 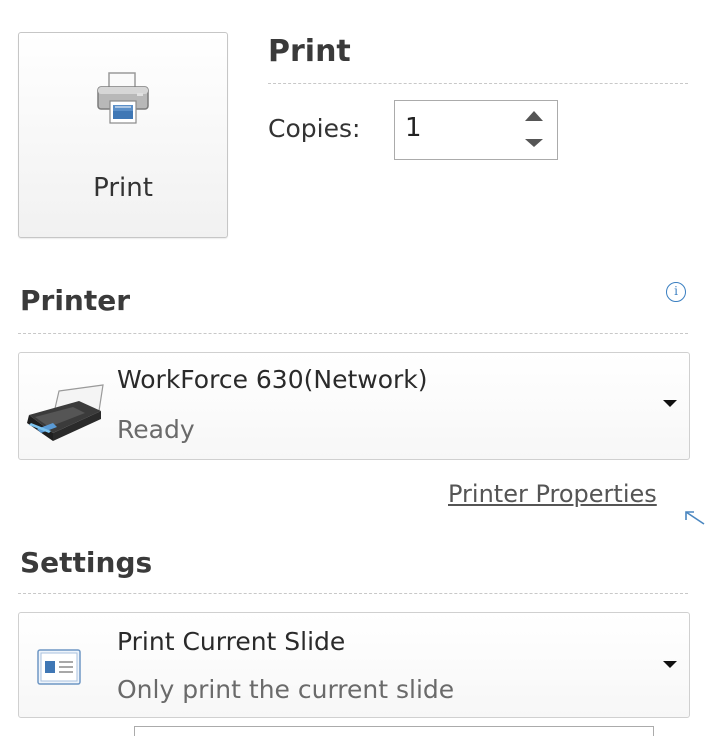 What do you see at coordinates (75, 300) in the screenshot?
I see `printer-heading: Printer` at bounding box center [75, 300].